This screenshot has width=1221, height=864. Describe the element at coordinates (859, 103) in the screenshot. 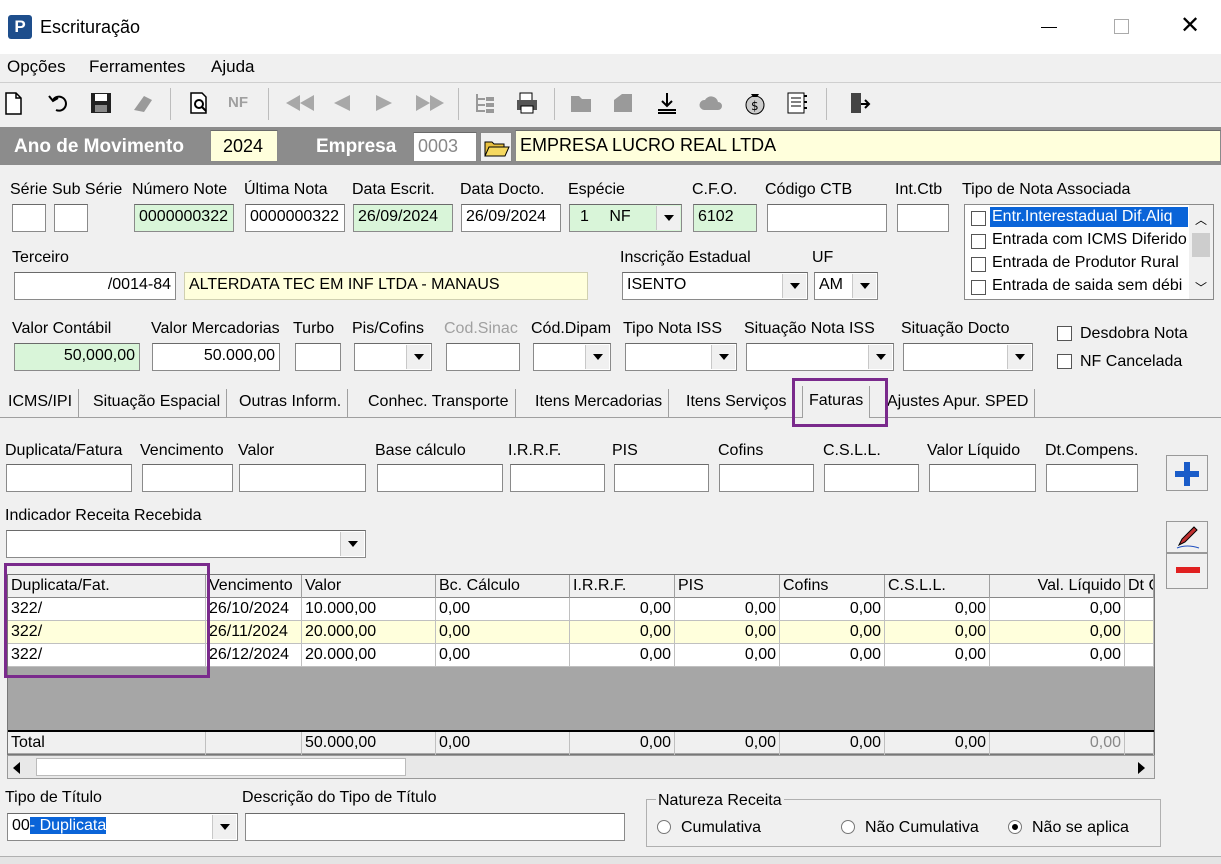

I see `exit-door-icon` at that location.